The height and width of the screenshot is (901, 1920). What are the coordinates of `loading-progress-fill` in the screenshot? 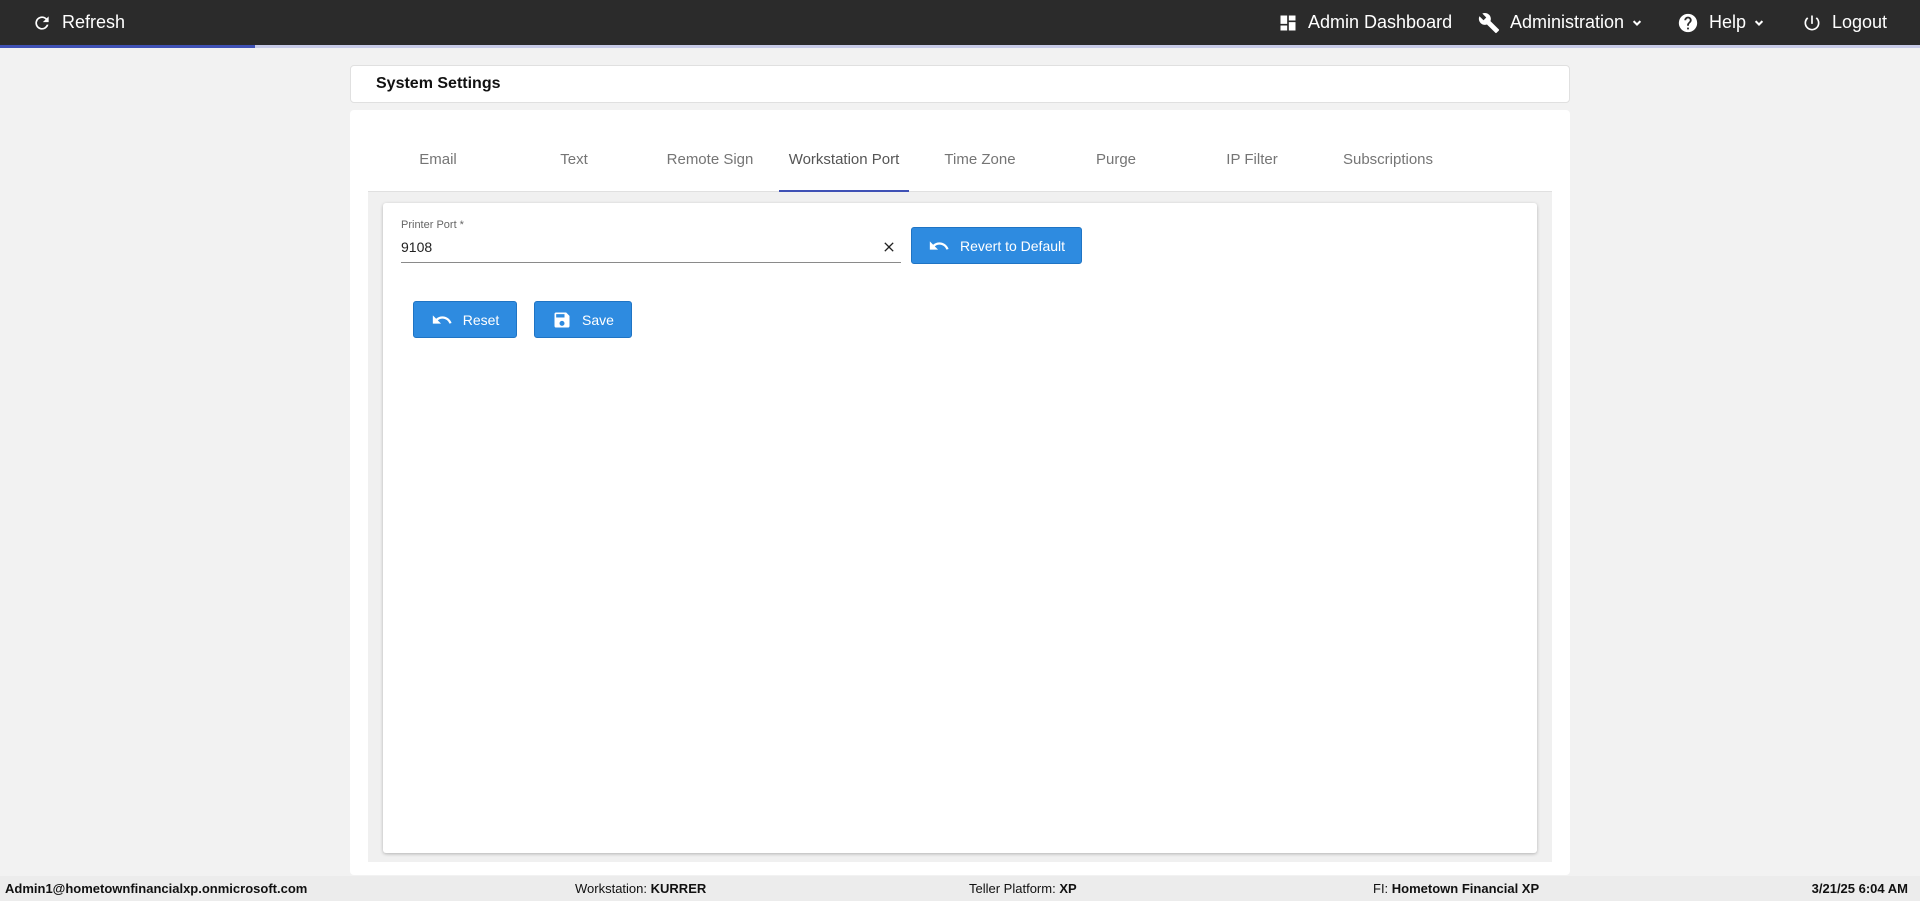 It's located at (128, 46).